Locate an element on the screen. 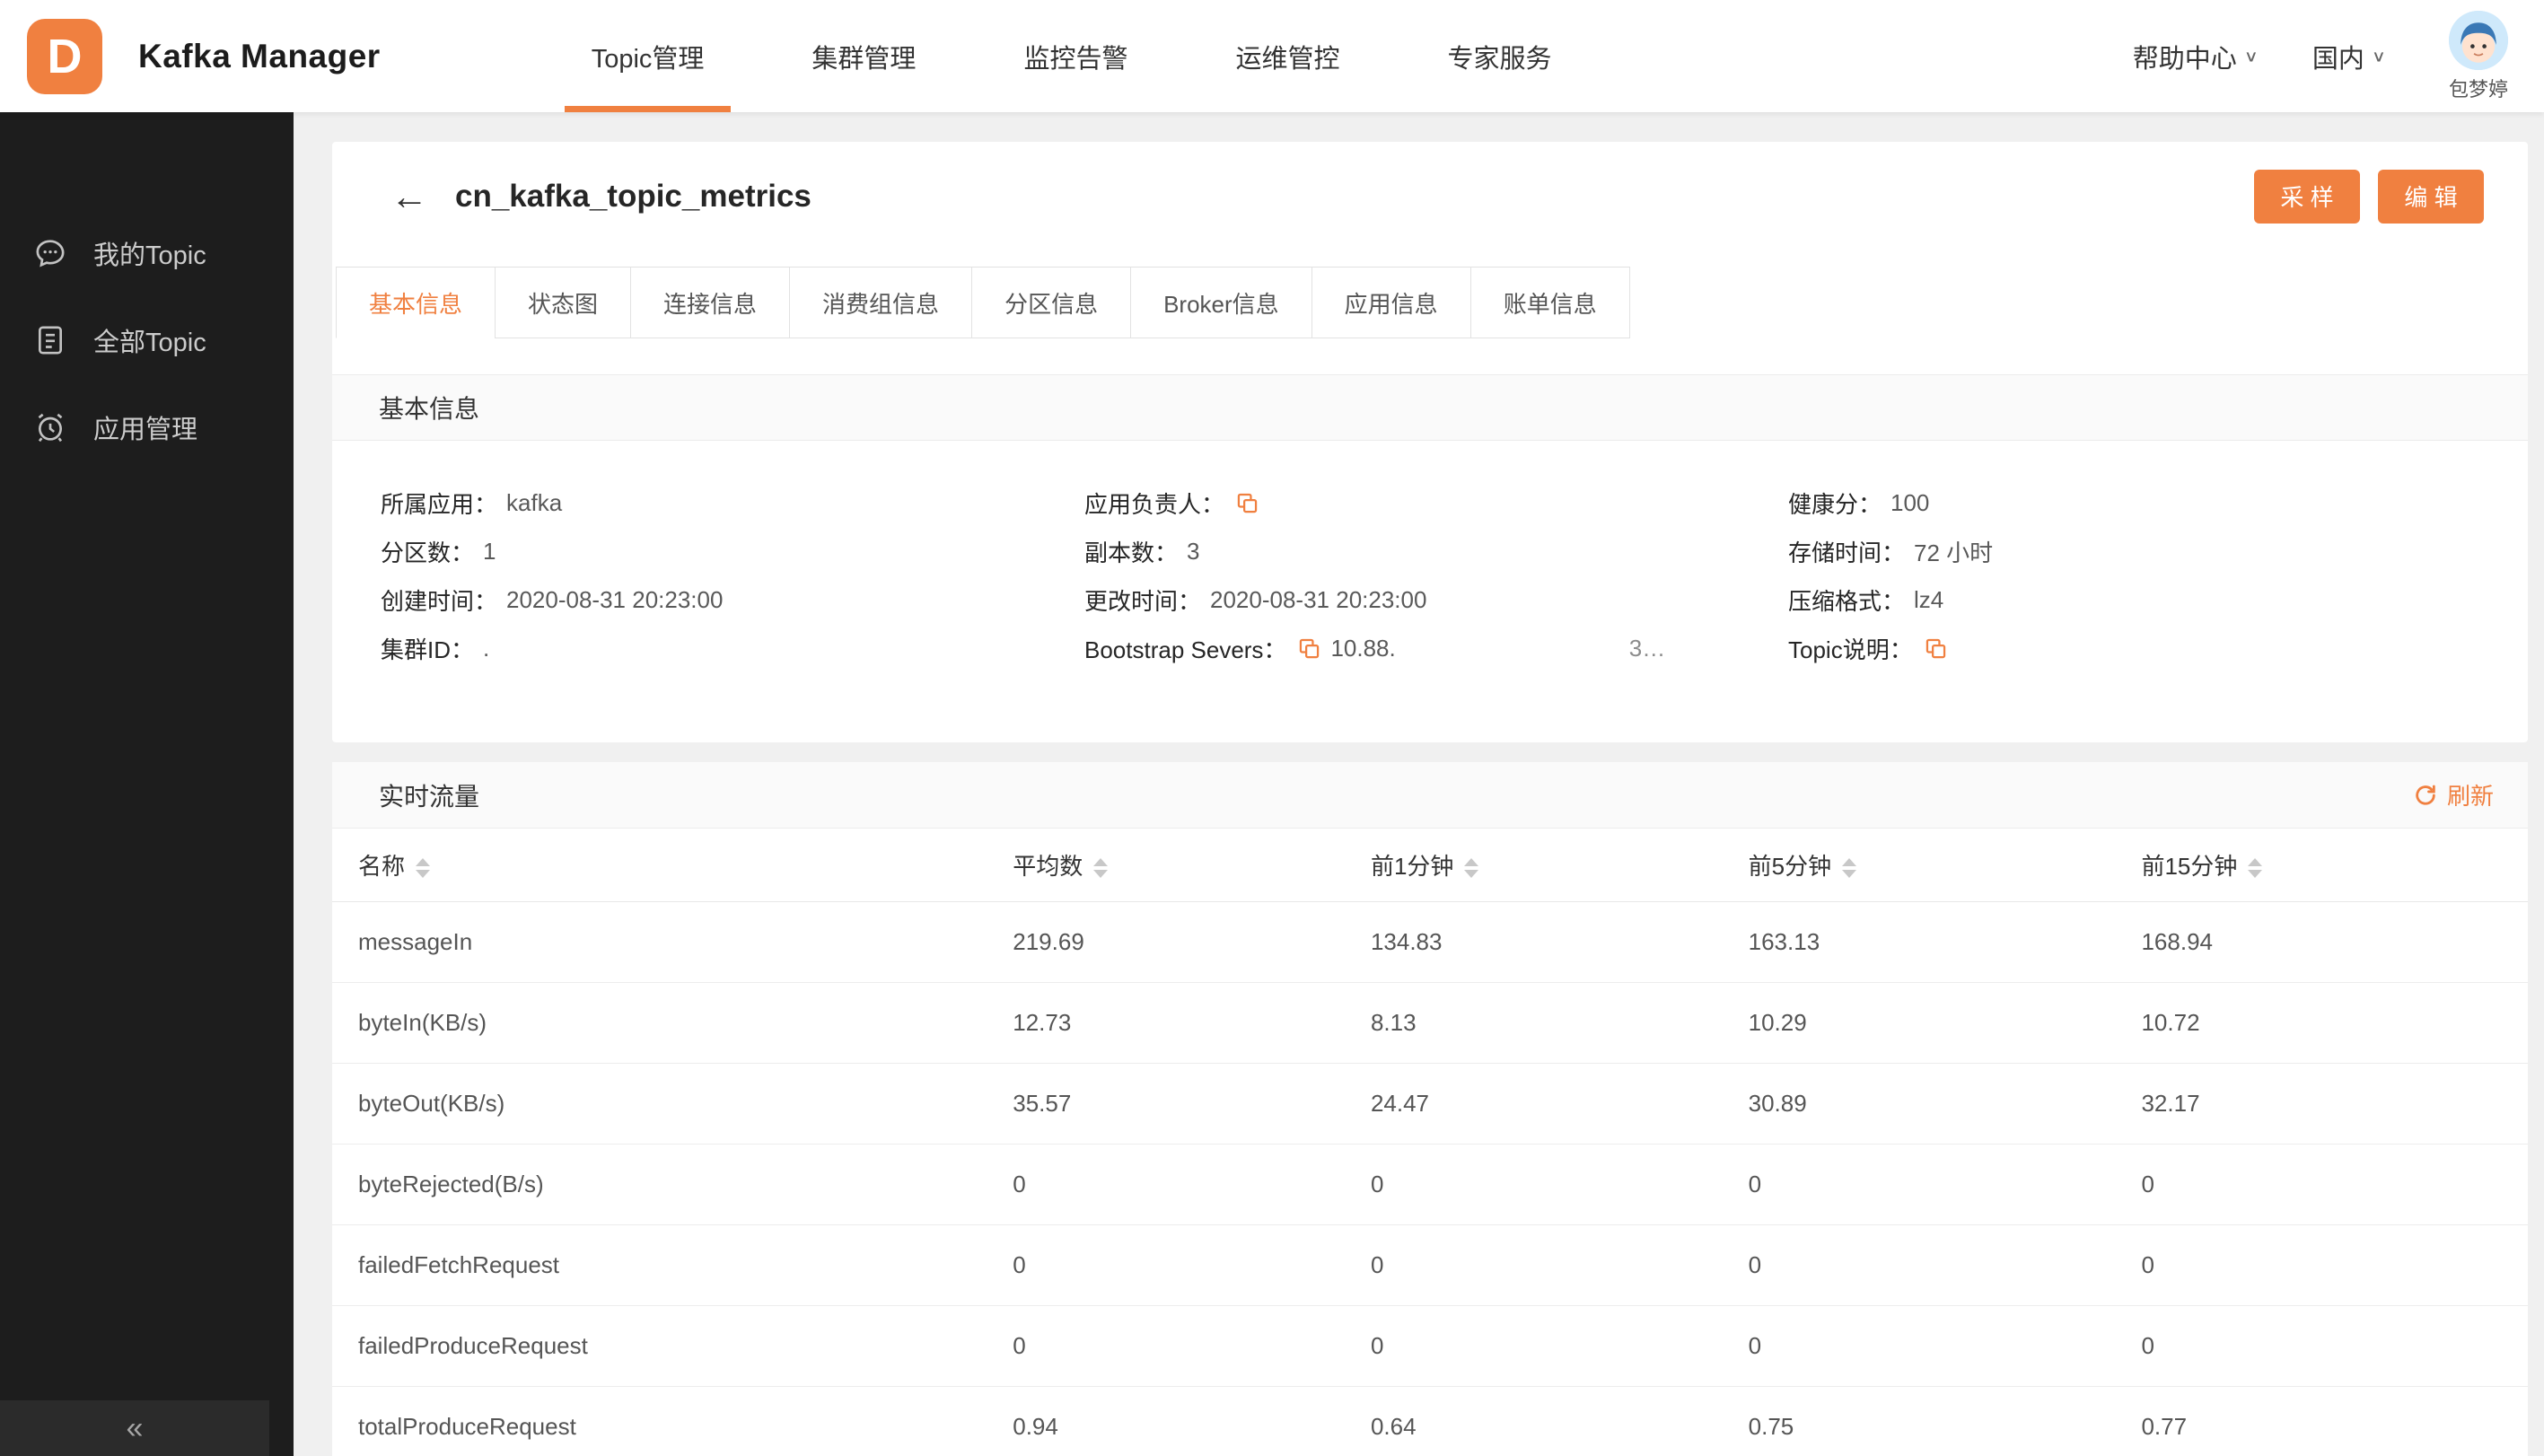 This screenshot has height=1456, width=2544. table-cell: 30.89 is located at coordinates (1945, 1104).